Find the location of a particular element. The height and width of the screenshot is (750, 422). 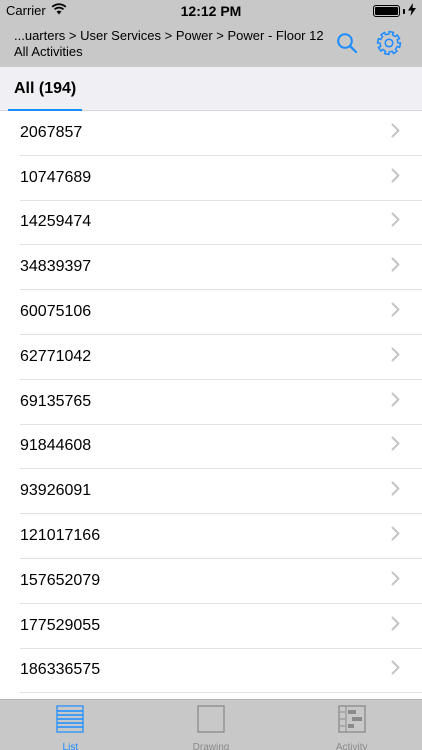

list-item: 14259474 is located at coordinates (221, 223).